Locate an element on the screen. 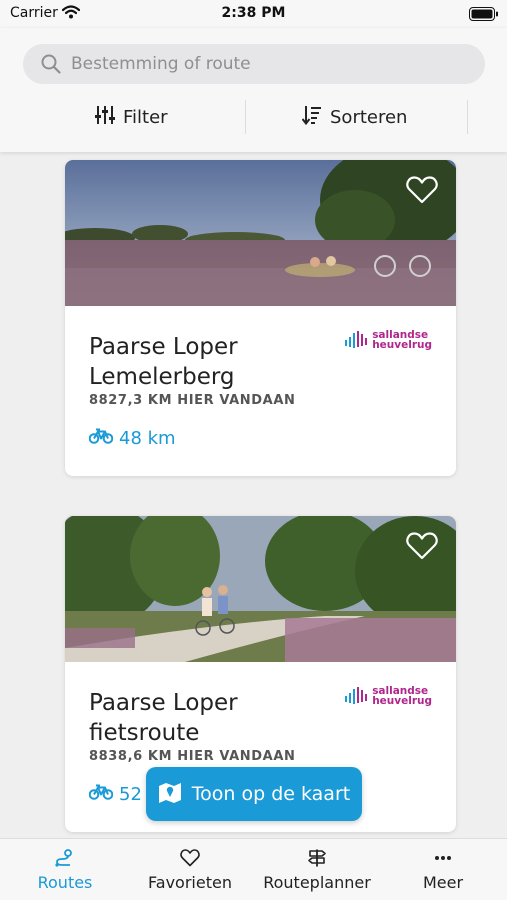 This screenshot has height=900, width=507. toolbar: Filter Sorteren is located at coordinates (253, 117).